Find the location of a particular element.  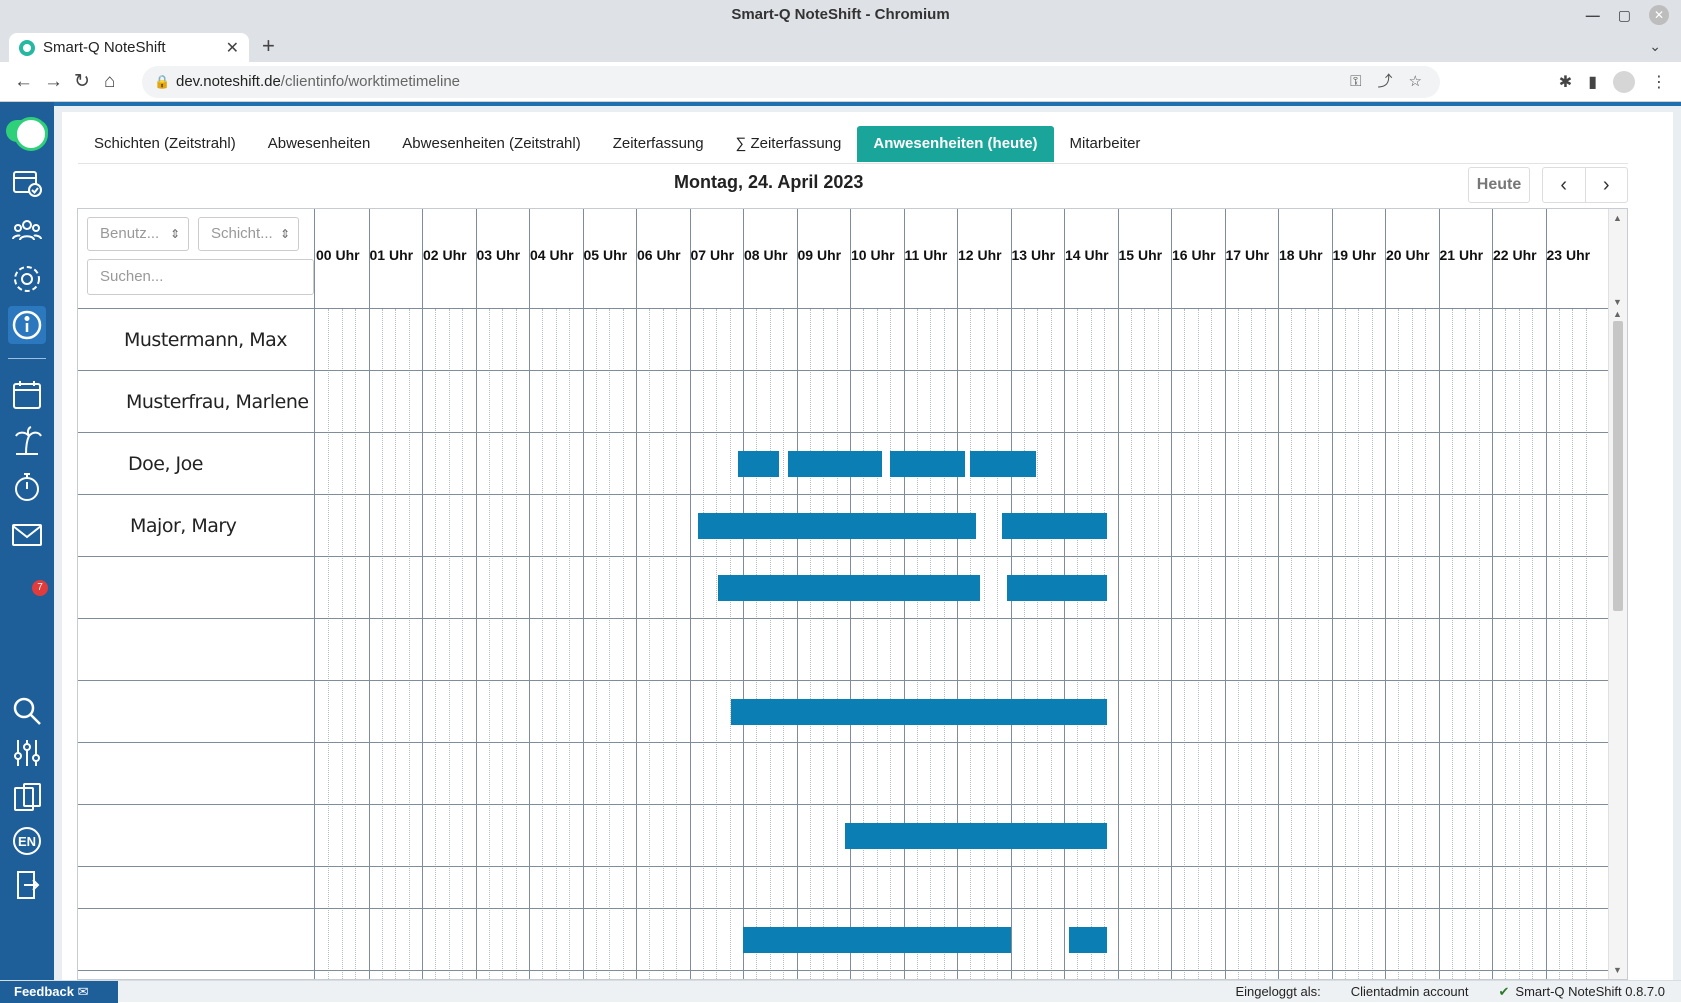

tab-search-chevron-icon: ⌄ is located at coordinates (1655, 46).